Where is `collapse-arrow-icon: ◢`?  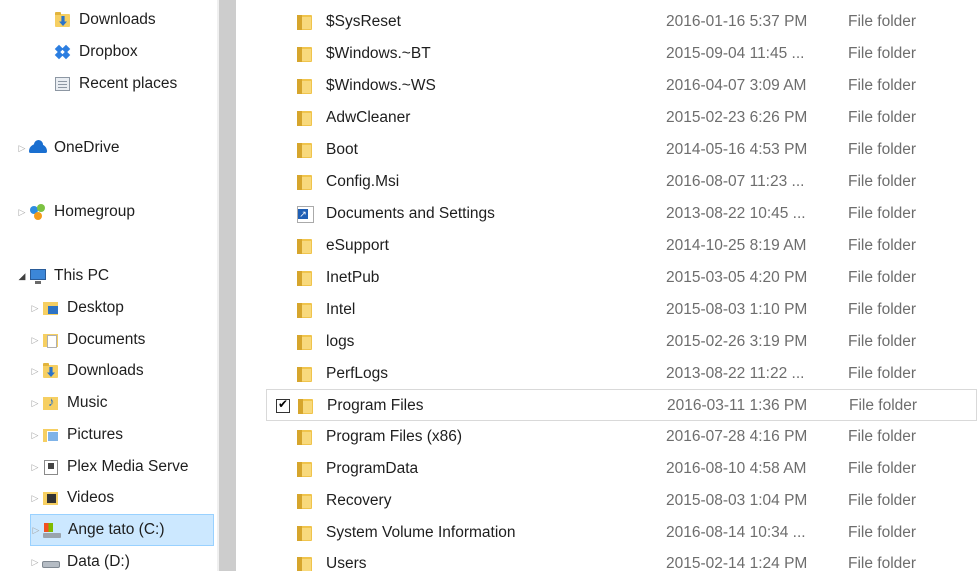
collapse-arrow-icon: ◢ is located at coordinates (22, 276).